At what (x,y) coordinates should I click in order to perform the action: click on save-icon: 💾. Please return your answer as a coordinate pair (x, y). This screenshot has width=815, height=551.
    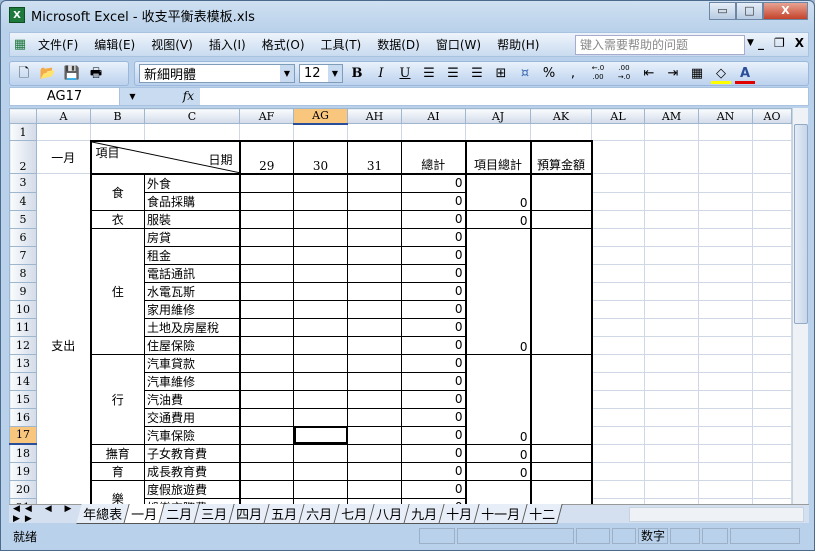
    Looking at the image, I should click on (72, 74).